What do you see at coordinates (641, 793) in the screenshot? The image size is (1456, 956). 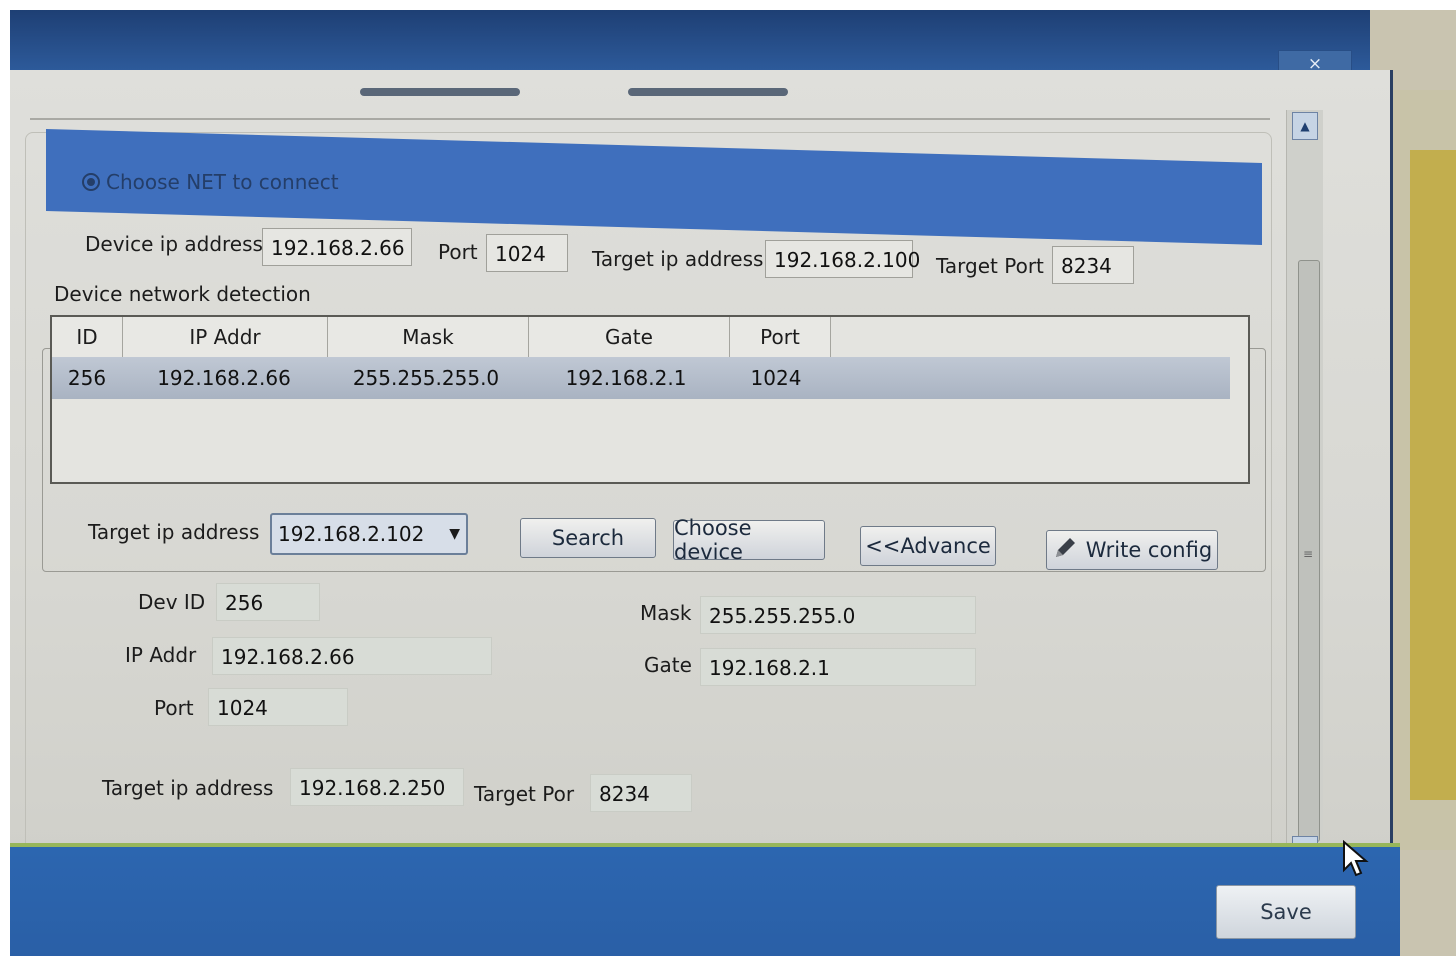 I see `form-target-port-field: 8234` at bounding box center [641, 793].